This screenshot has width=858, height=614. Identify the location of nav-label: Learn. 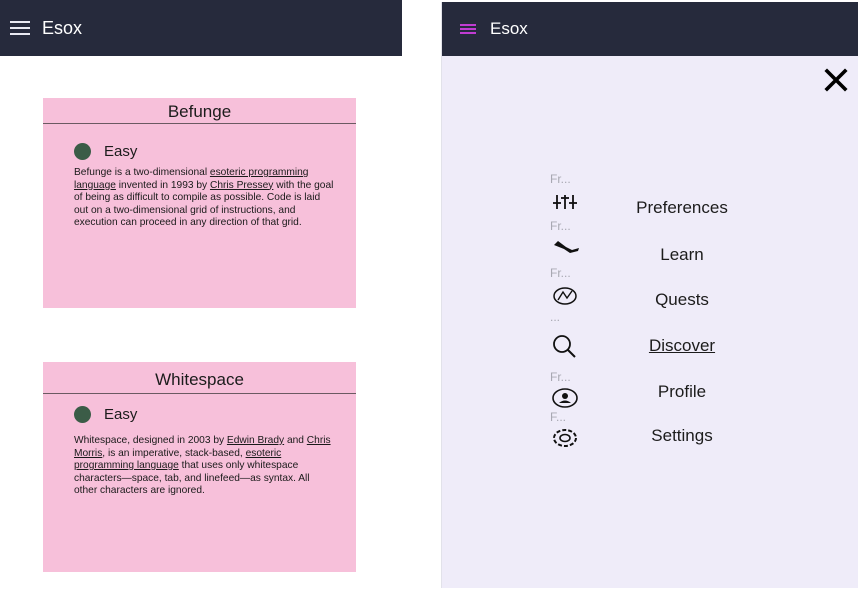
(682, 254).